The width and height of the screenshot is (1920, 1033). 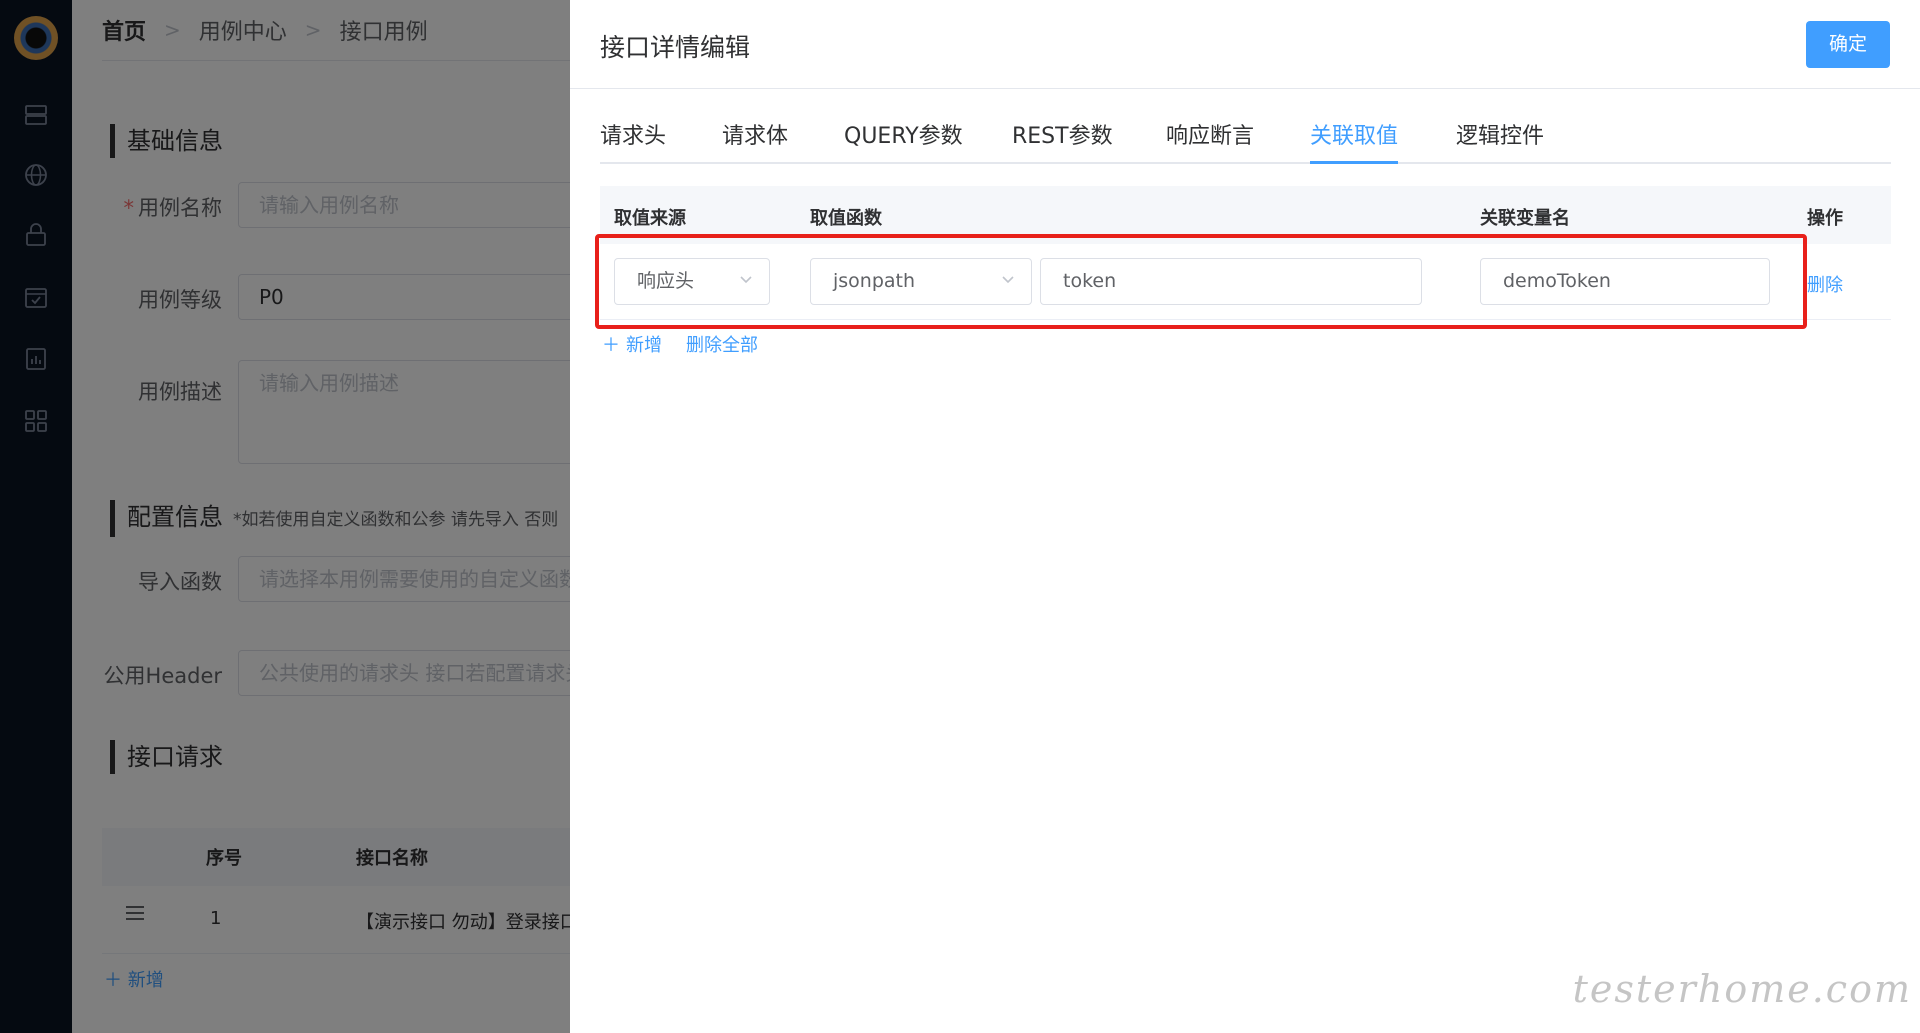 What do you see at coordinates (1210, 141) in the screenshot?
I see `tab-response-assert: 响应断言` at bounding box center [1210, 141].